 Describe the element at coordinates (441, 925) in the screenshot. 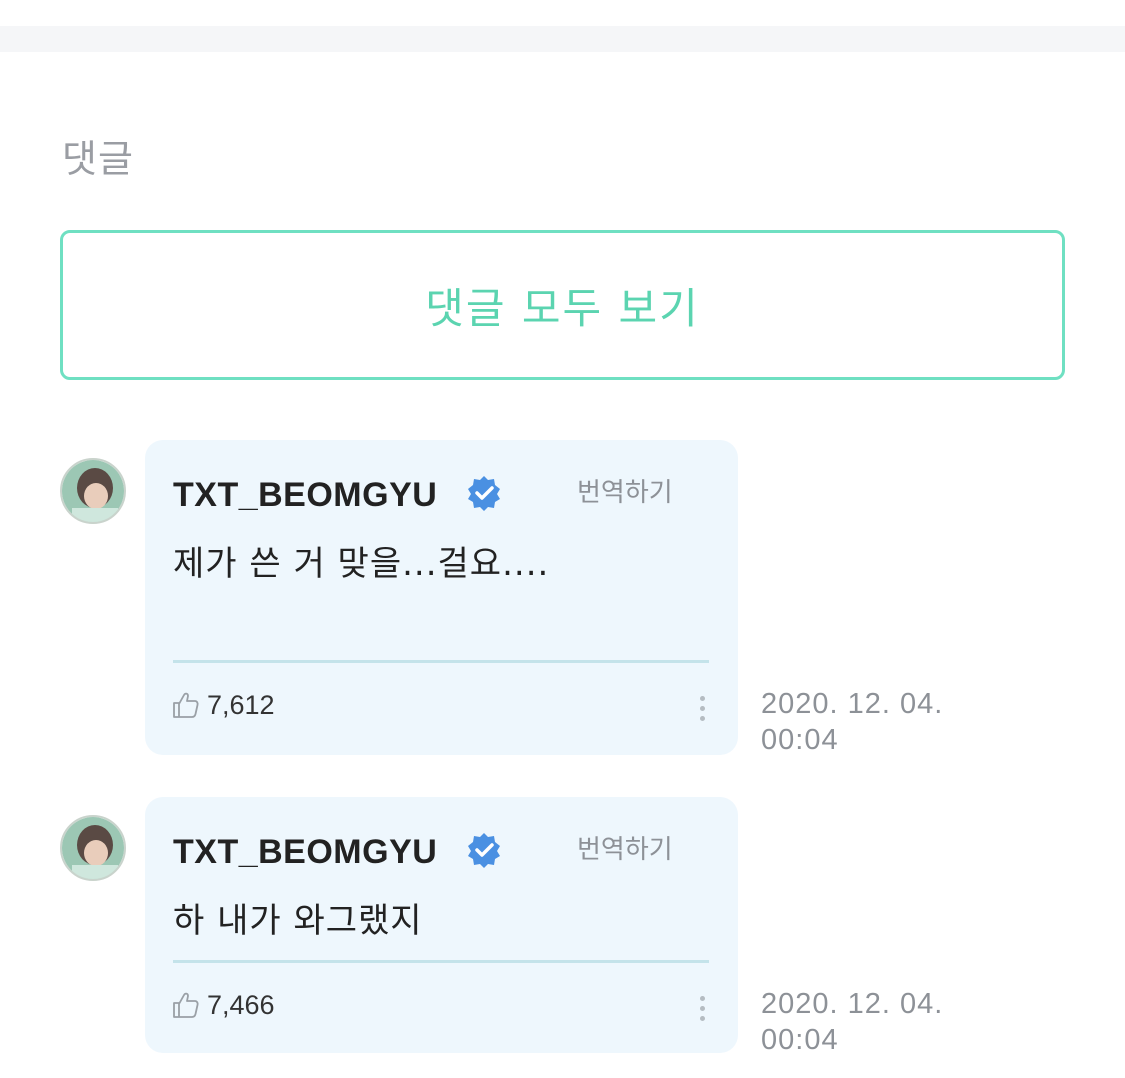

I see `comment-bubble: TXT_BEOMGYU 번역하기 하 내가 와그랬지 7,466` at that location.